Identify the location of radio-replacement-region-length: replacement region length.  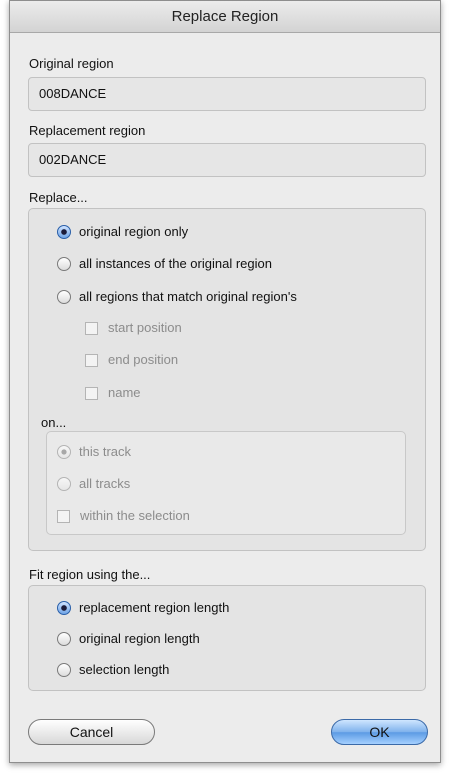
(143, 608).